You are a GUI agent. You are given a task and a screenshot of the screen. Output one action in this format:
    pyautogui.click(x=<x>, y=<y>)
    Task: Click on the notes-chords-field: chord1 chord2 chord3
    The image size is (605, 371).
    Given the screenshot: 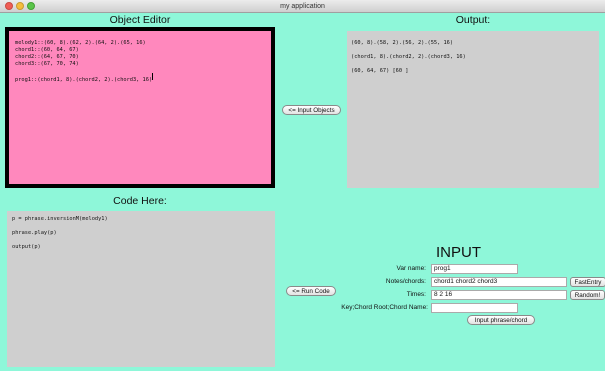 What is the action you would take?
    pyautogui.click(x=499, y=282)
    